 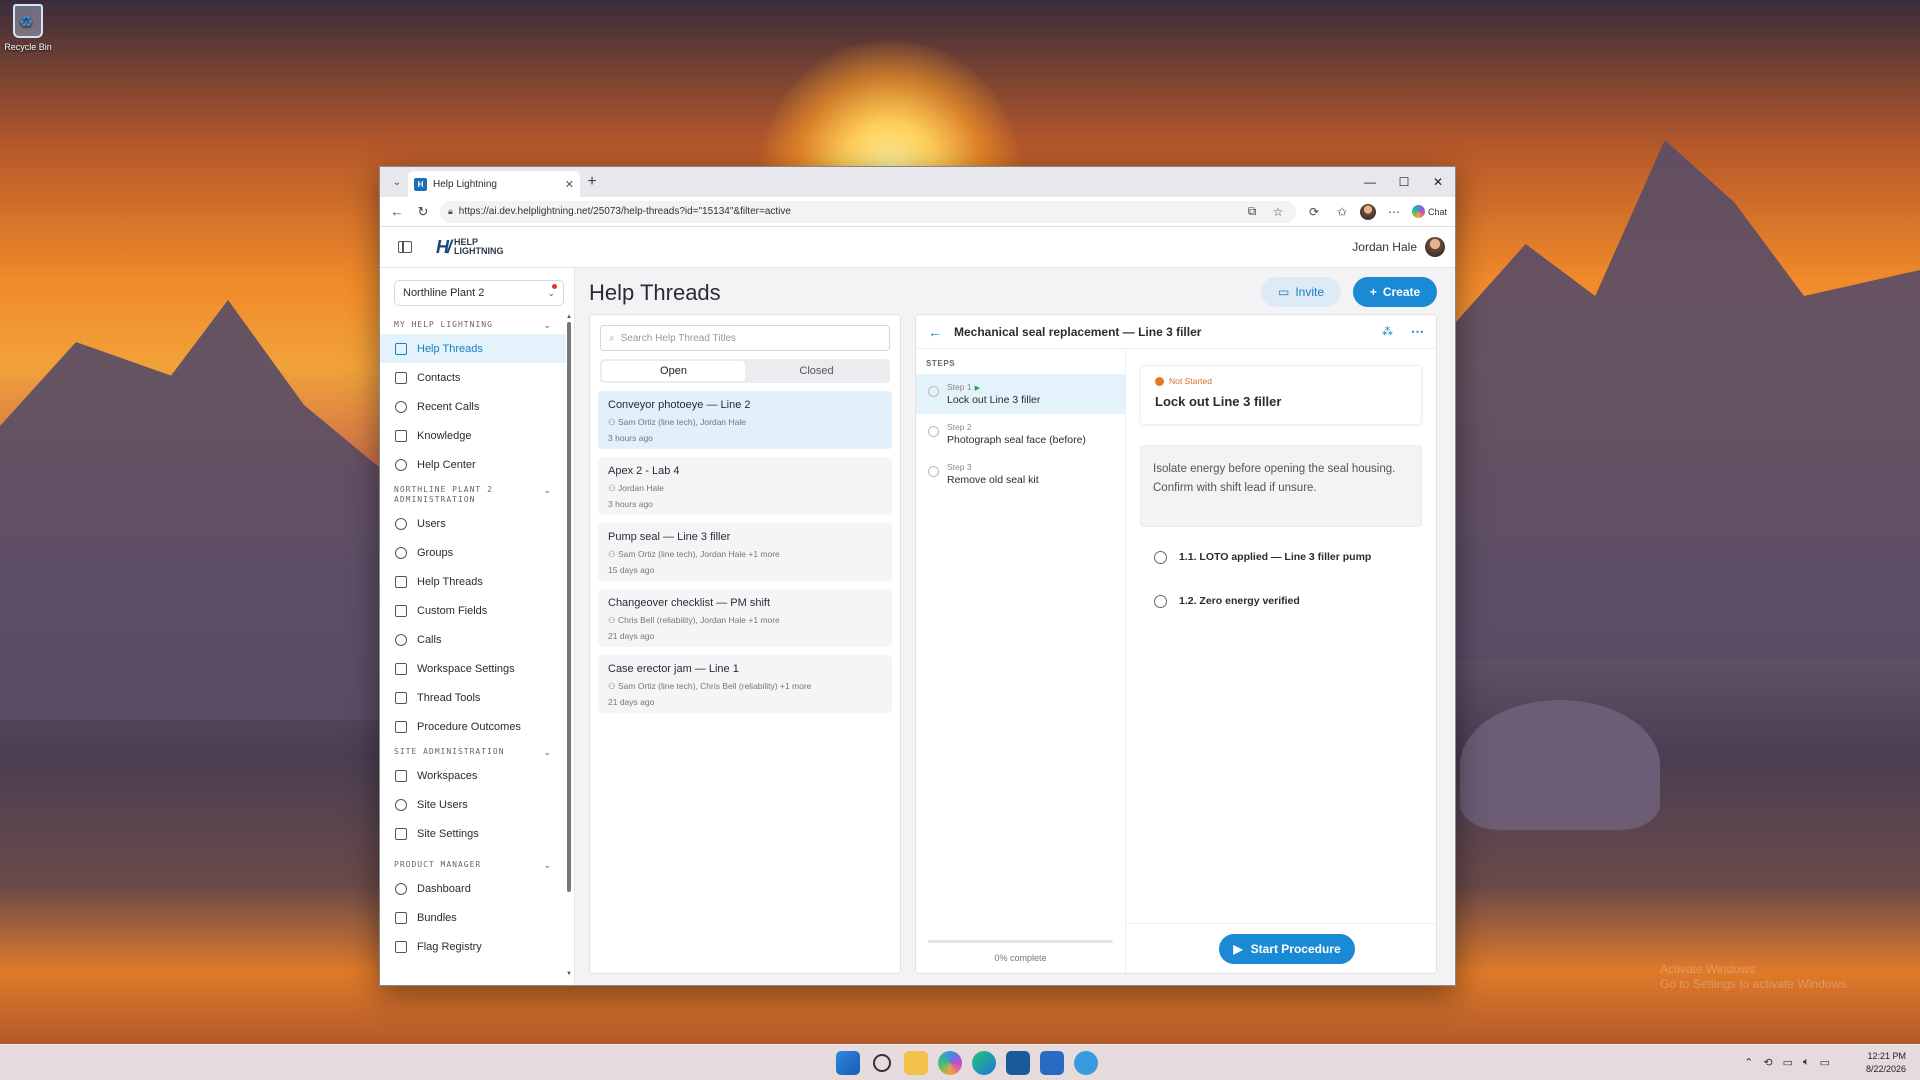 What do you see at coordinates (473, 946) in the screenshot?
I see `sidebar-item-flag-registry: Flag Registry` at bounding box center [473, 946].